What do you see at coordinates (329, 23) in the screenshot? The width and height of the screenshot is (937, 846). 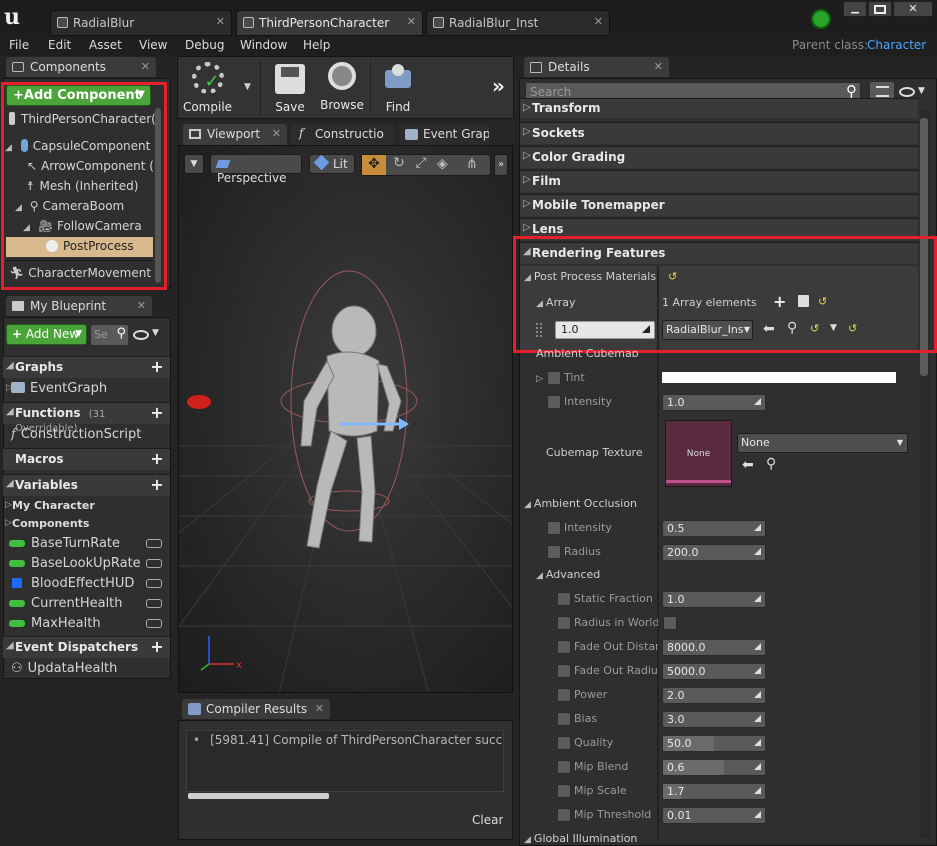 I see `tab-thirdpersoncharacter: ThirdPersonCharacter ✕` at bounding box center [329, 23].